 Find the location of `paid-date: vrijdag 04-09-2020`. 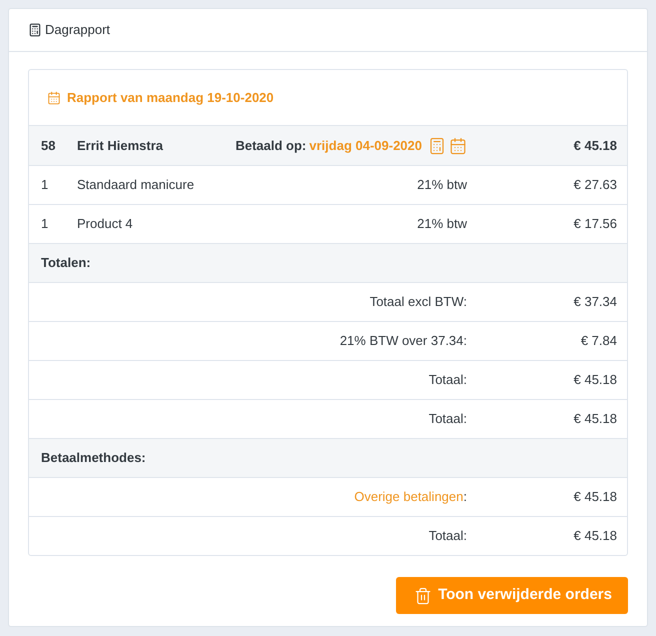

paid-date: vrijdag 04-09-2020 is located at coordinates (365, 145).